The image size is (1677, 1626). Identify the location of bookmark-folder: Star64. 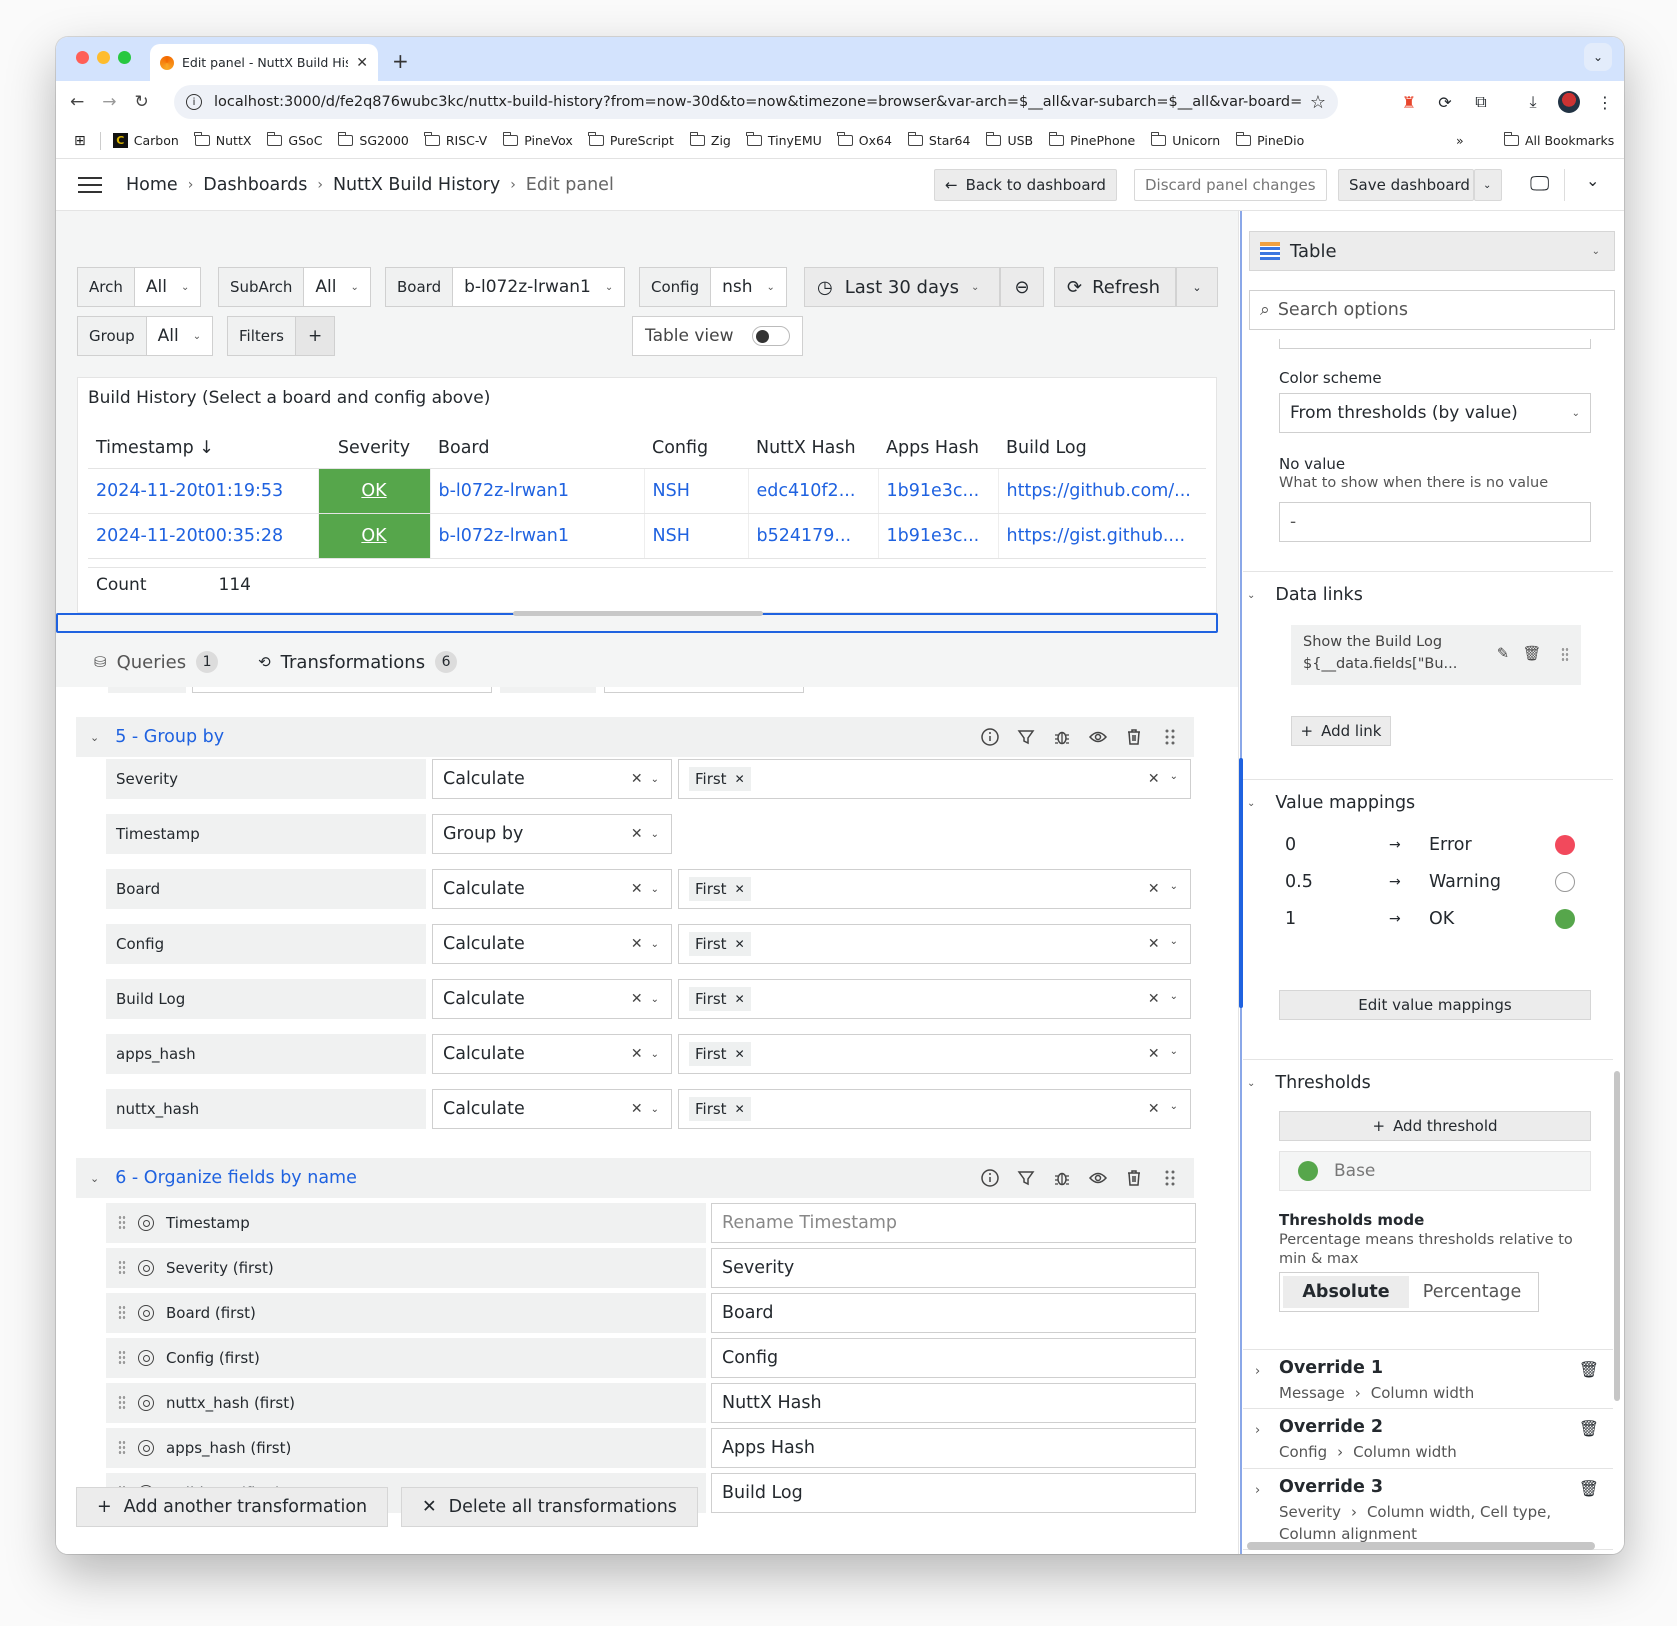
(938, 140).